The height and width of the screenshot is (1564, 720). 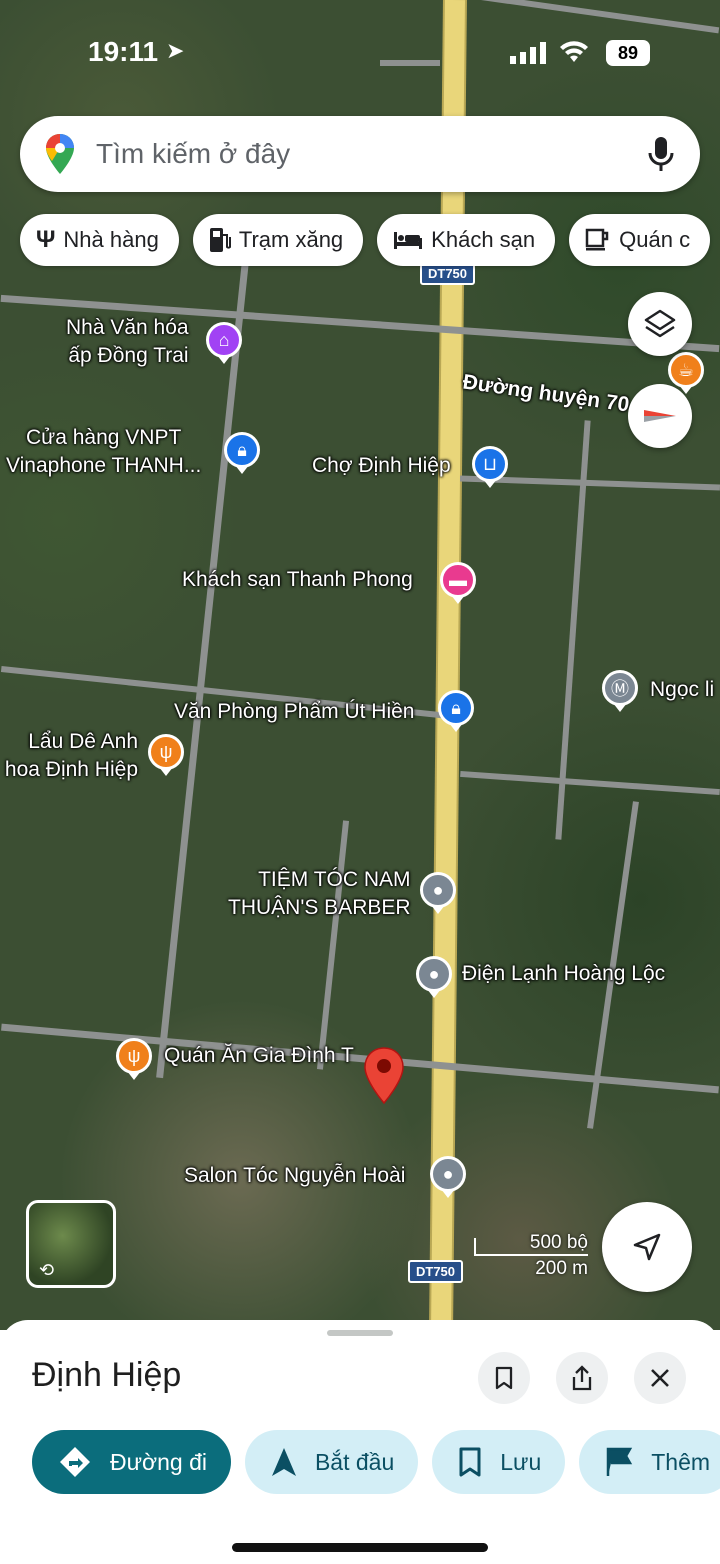 I want to click on road-name-label: Đường huyện 70, so click(x=546, y=393).